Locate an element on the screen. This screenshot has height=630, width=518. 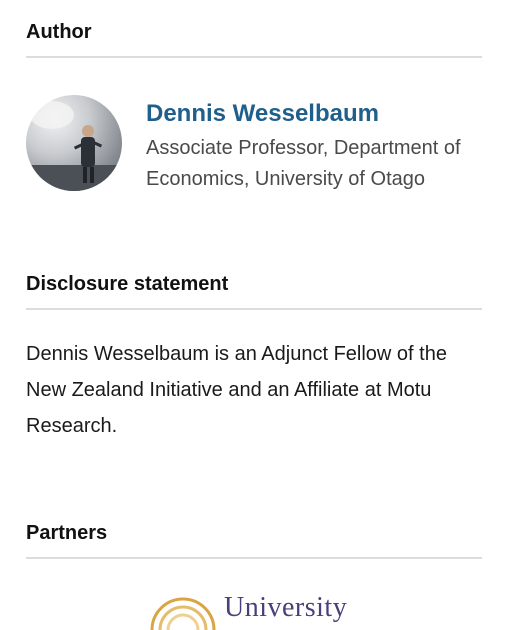
author-name-link: Dennis Wesselbaum is located at coordinates (262, 114).